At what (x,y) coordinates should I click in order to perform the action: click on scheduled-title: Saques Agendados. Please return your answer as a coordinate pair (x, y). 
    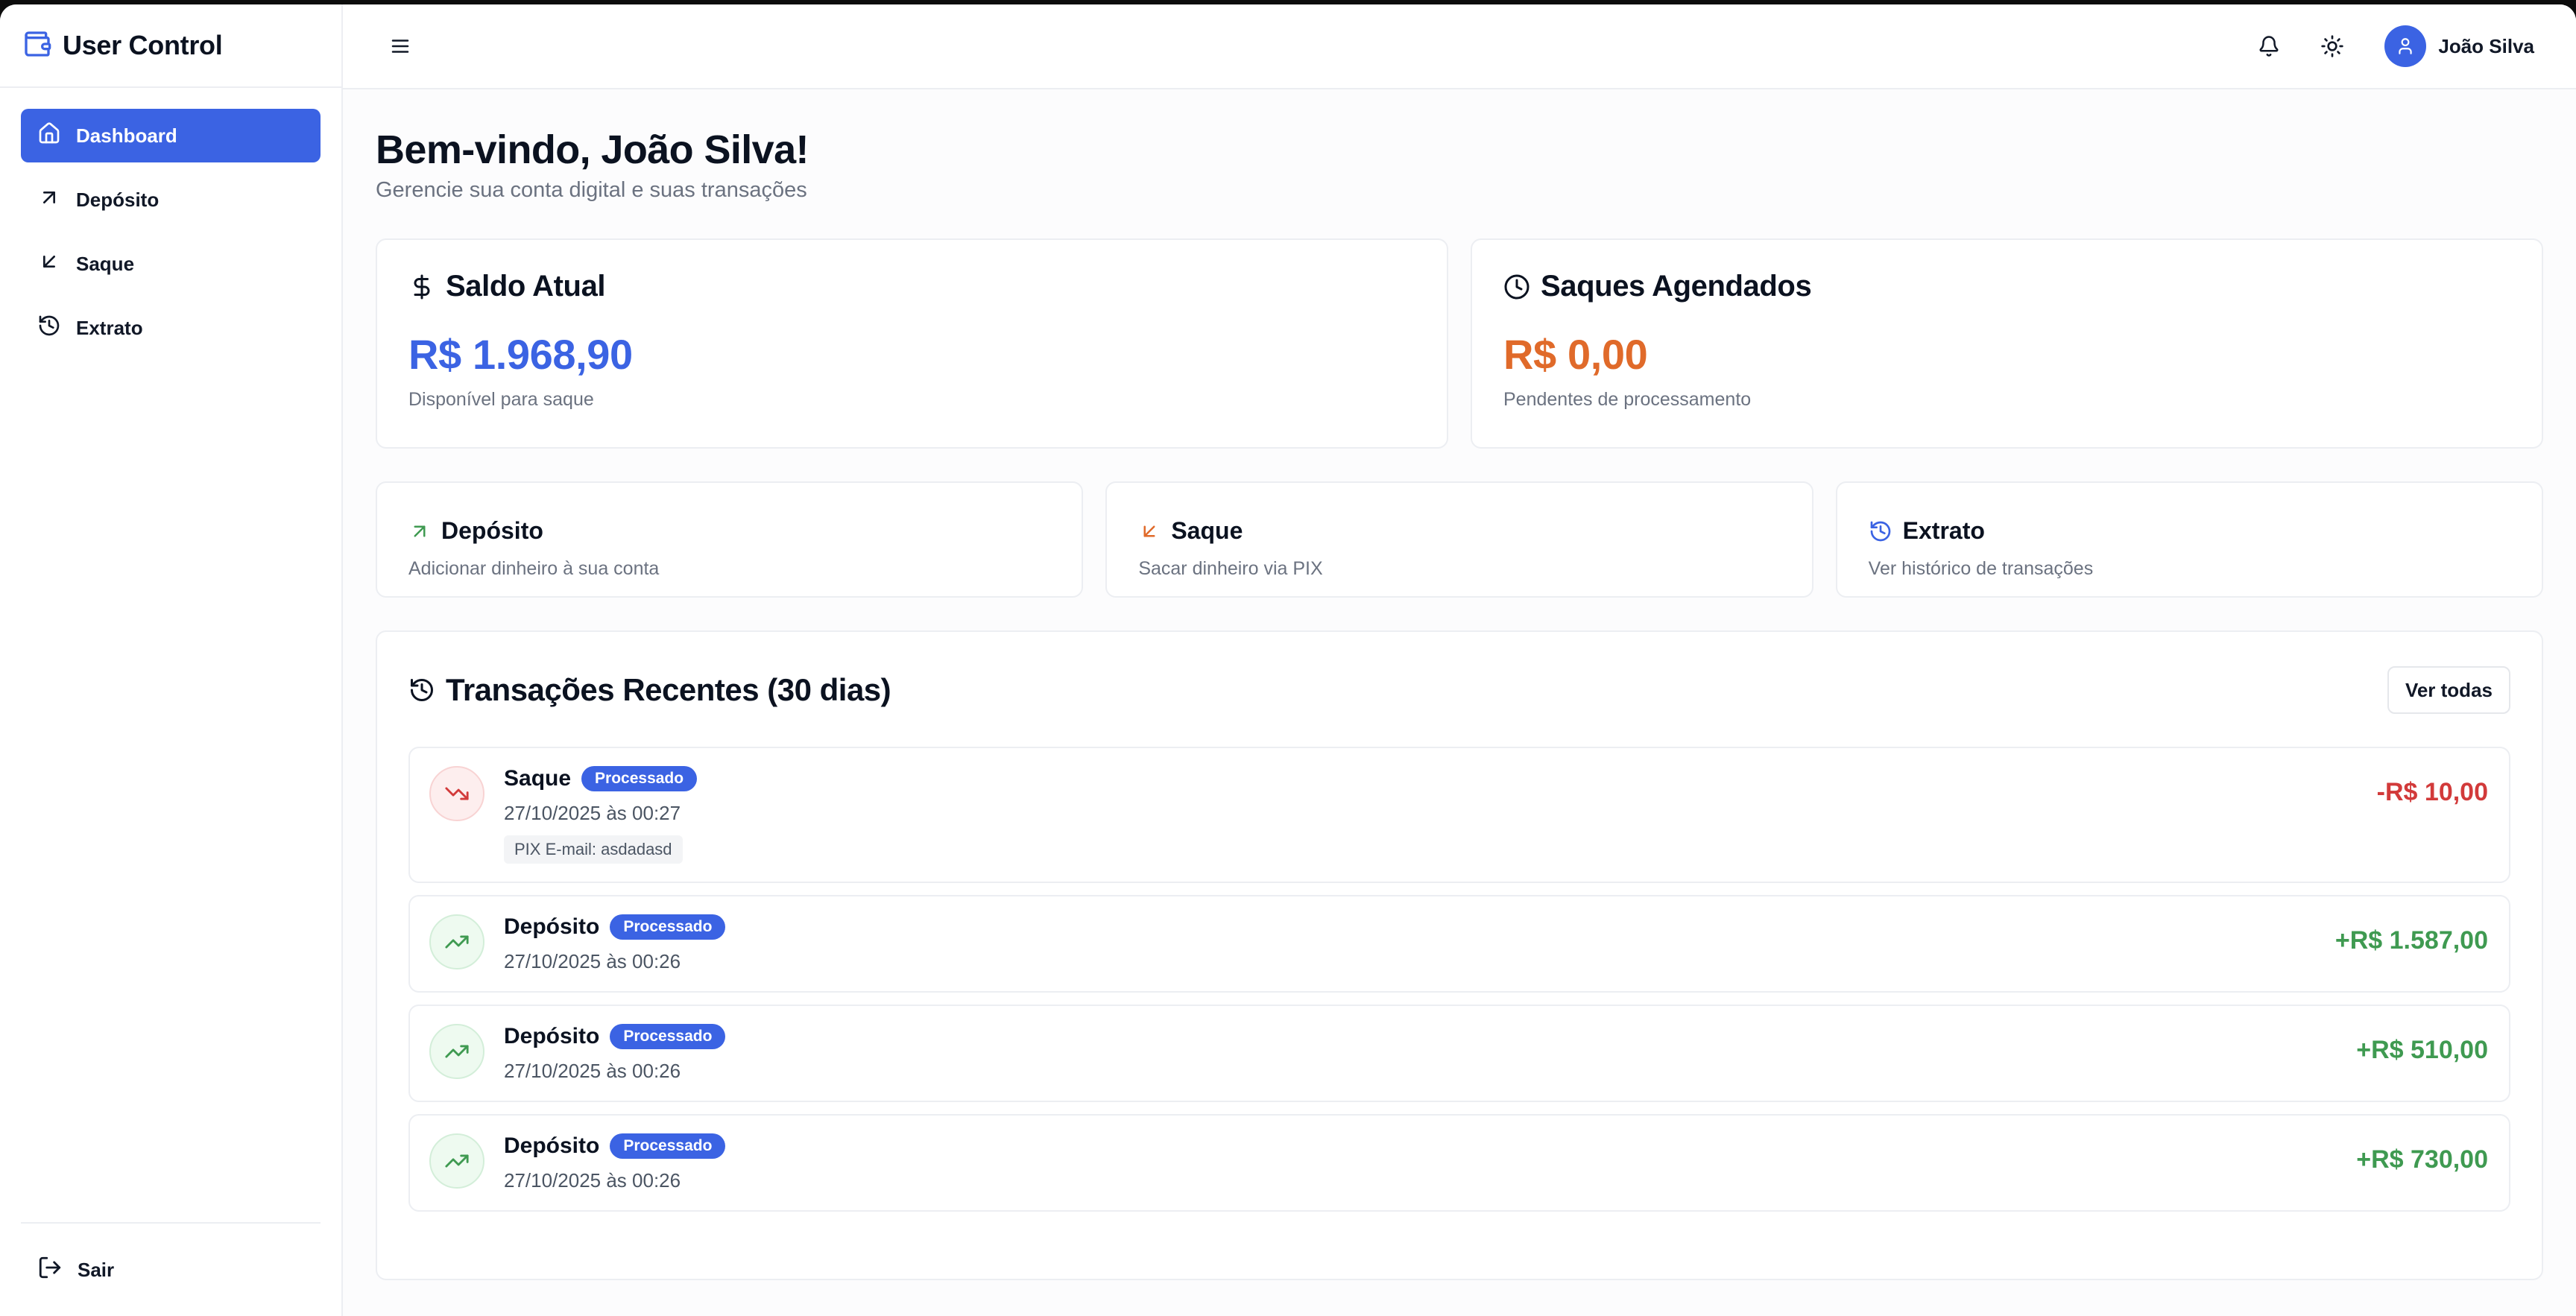
    Looking at the image, I should click on (1676, 286).